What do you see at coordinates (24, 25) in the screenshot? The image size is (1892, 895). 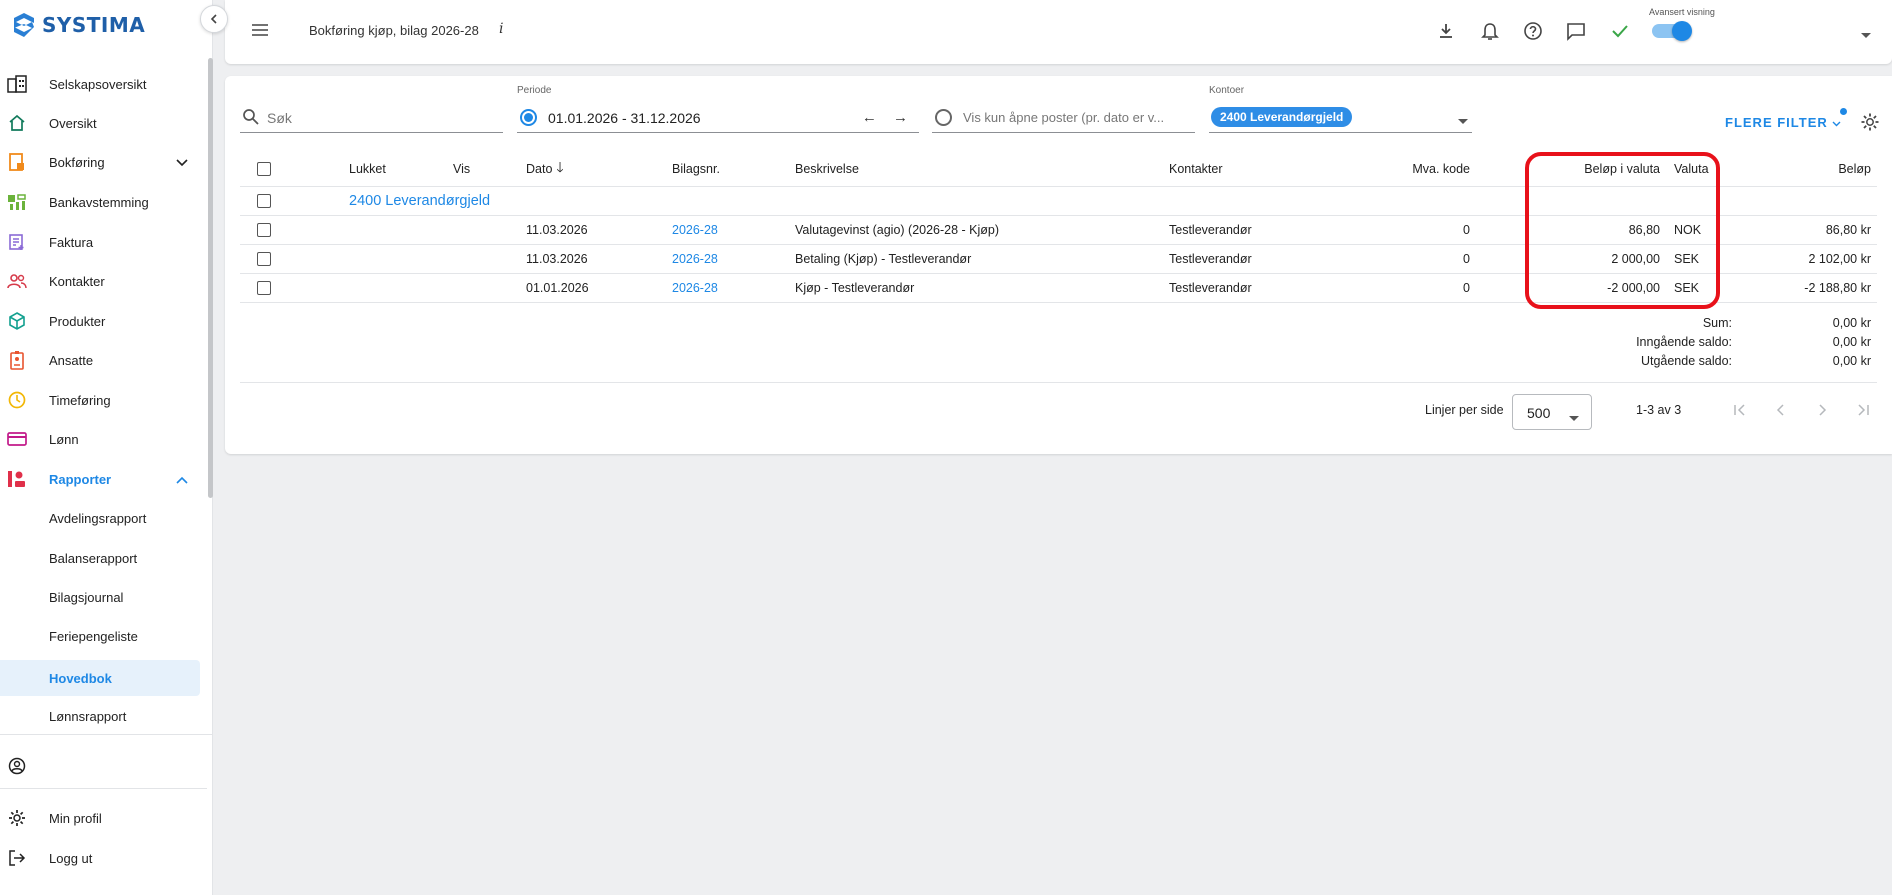 I see `systima-logo-icon` at bounding box center [24, 25].